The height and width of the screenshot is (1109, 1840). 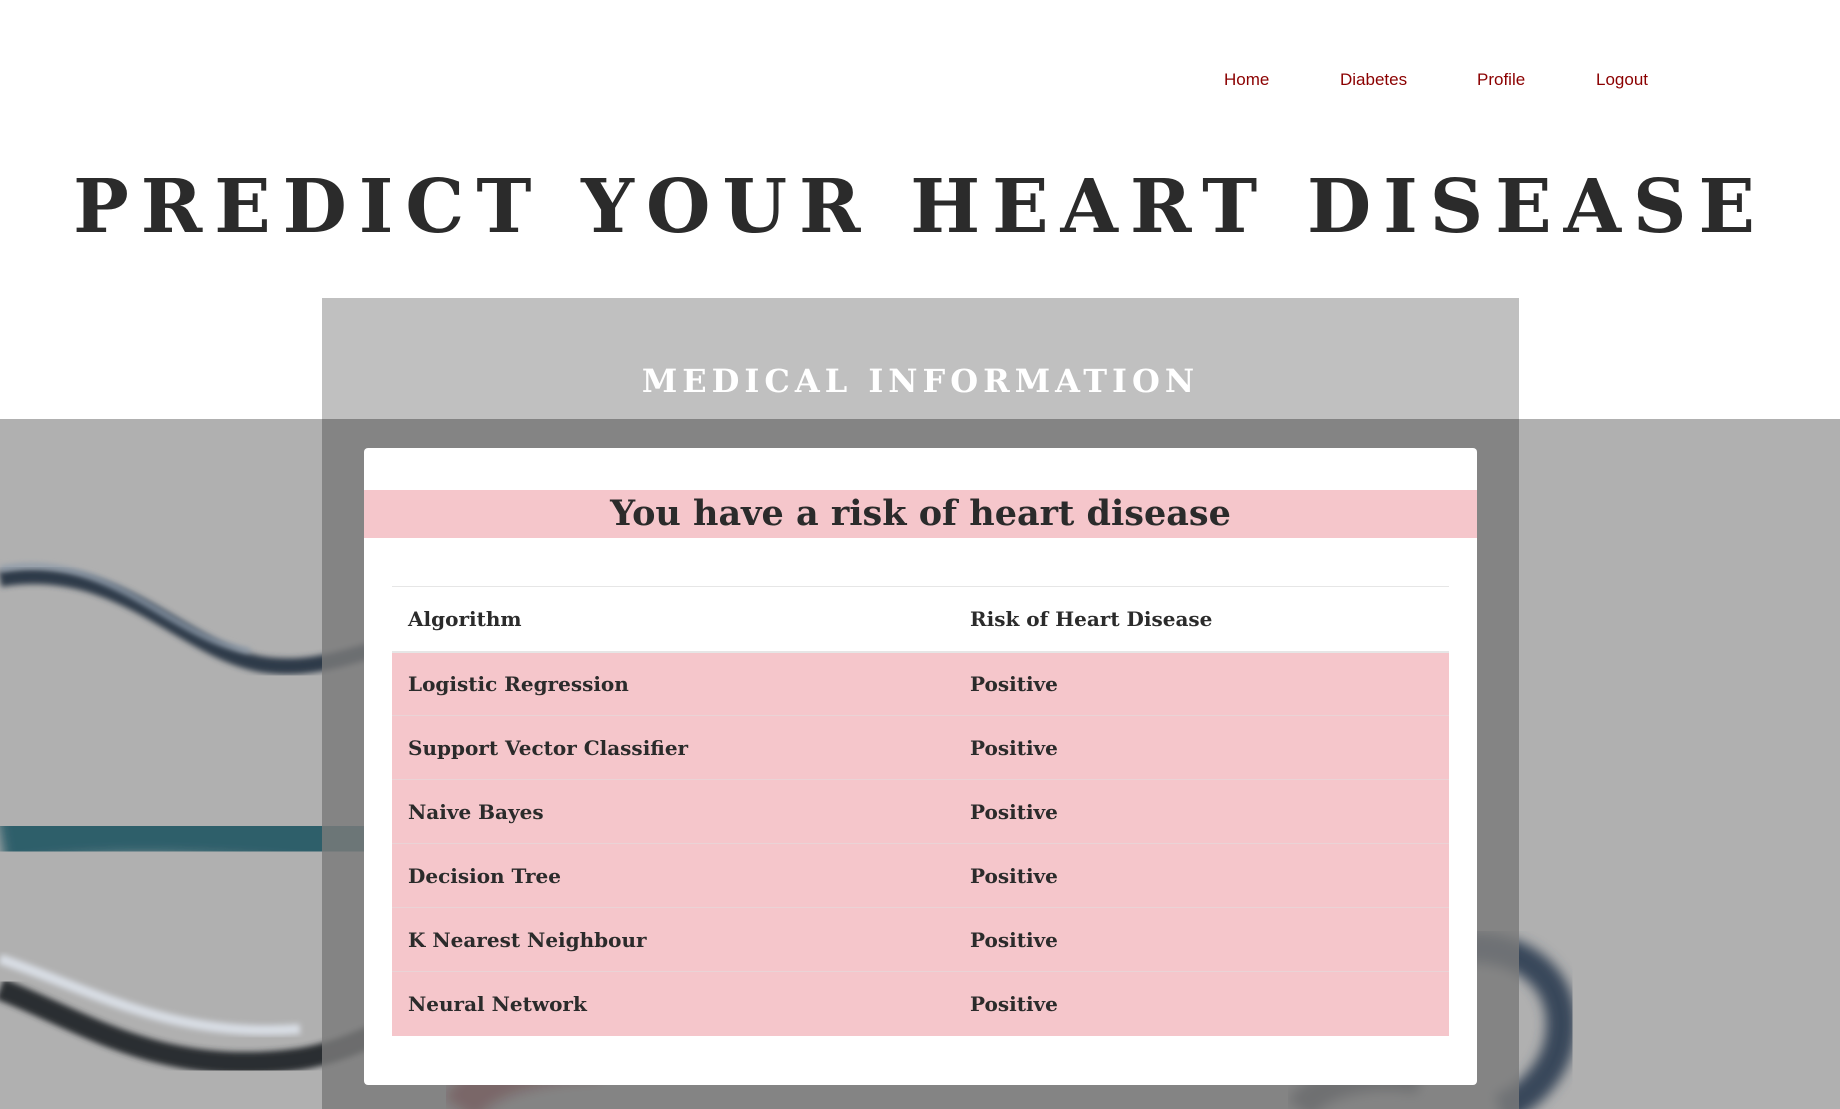 What do you see at coordinates (673, 619) in the screenshot?
I see `header-algorithm: Algorithm` at bounding box center [673, 619].